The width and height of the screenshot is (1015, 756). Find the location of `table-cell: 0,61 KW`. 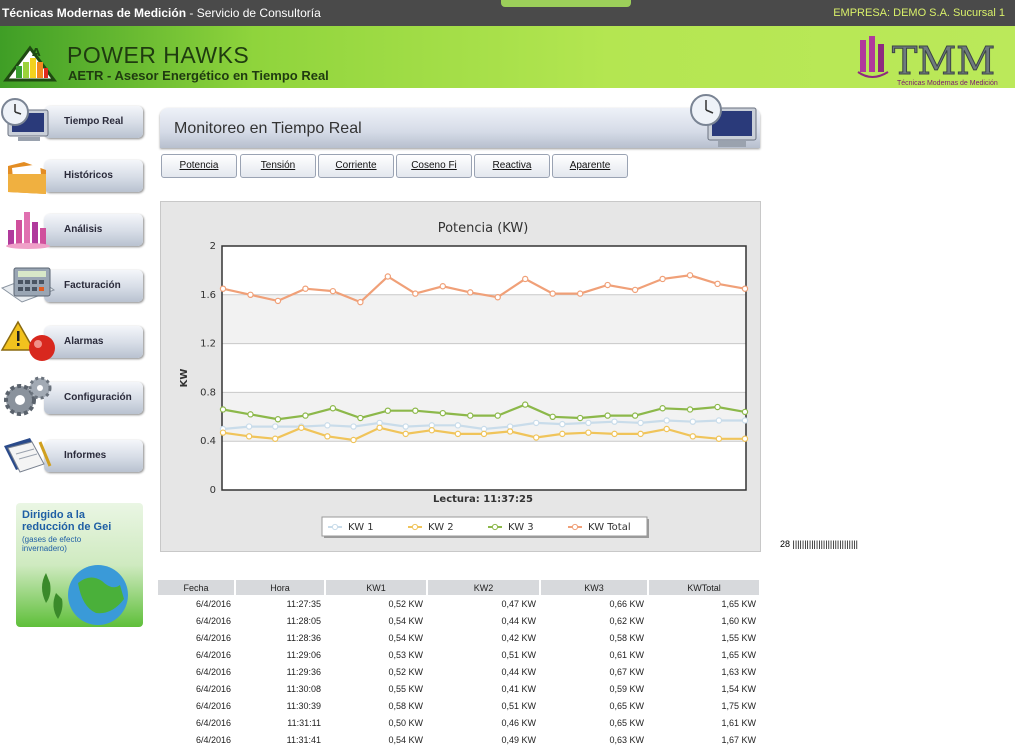

table-cell: 0,61 KW is located at coordinates (626, 654).